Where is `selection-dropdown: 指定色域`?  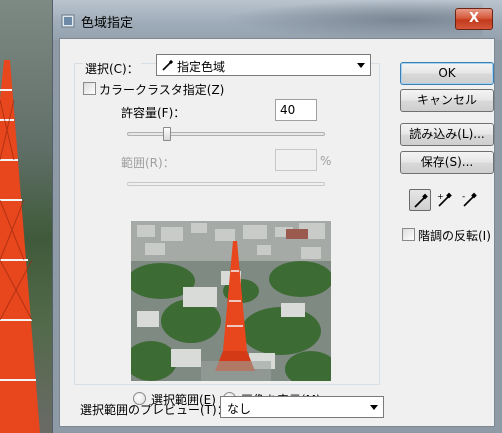 selection-dropdown: 指定色域 is located at coordinates (263, 65).